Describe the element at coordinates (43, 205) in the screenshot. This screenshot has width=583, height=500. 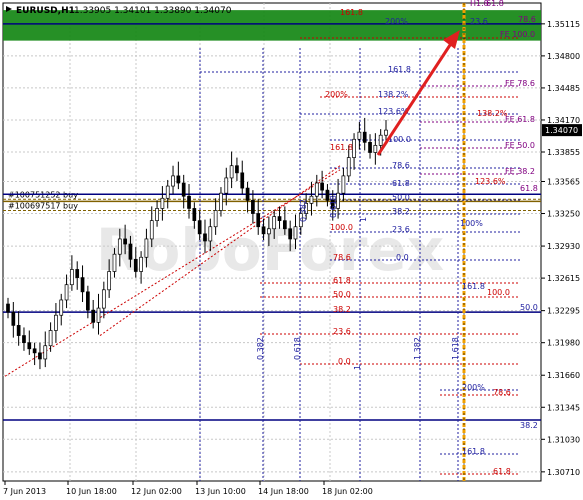
I see `level-label: #100697517 buy` at that location.